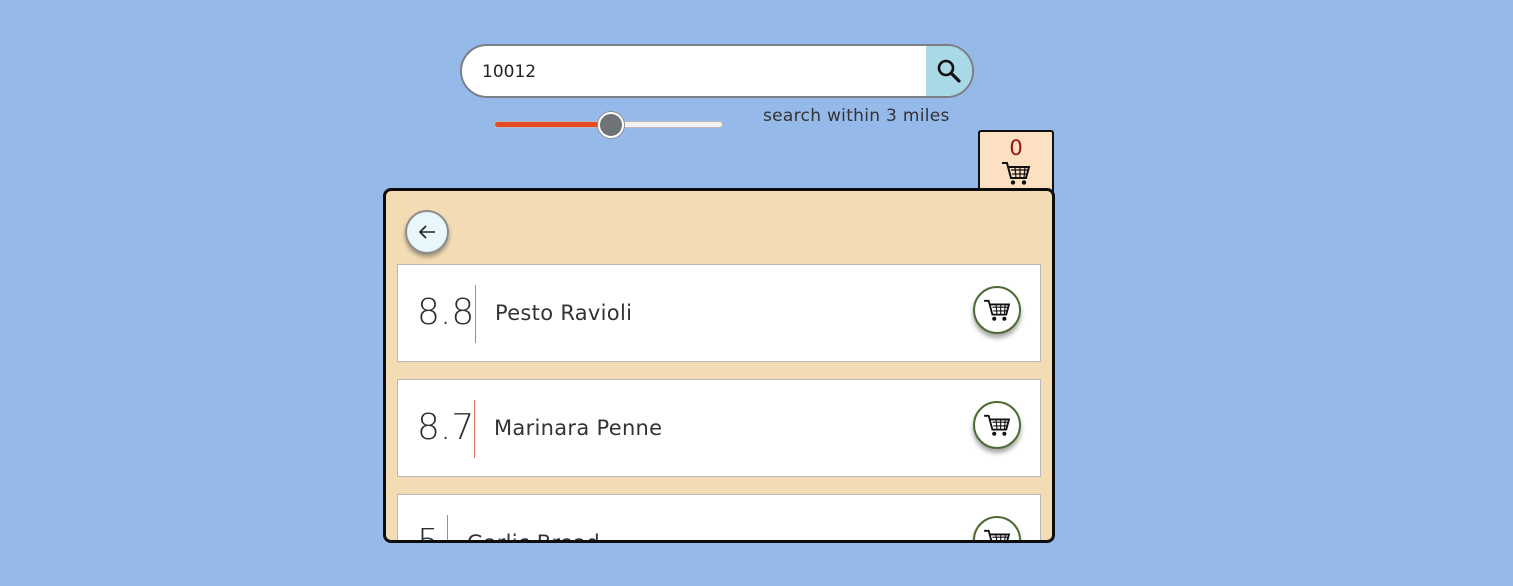 The image size is (1513, 586). I want to click on search-button, so click(949, 71).